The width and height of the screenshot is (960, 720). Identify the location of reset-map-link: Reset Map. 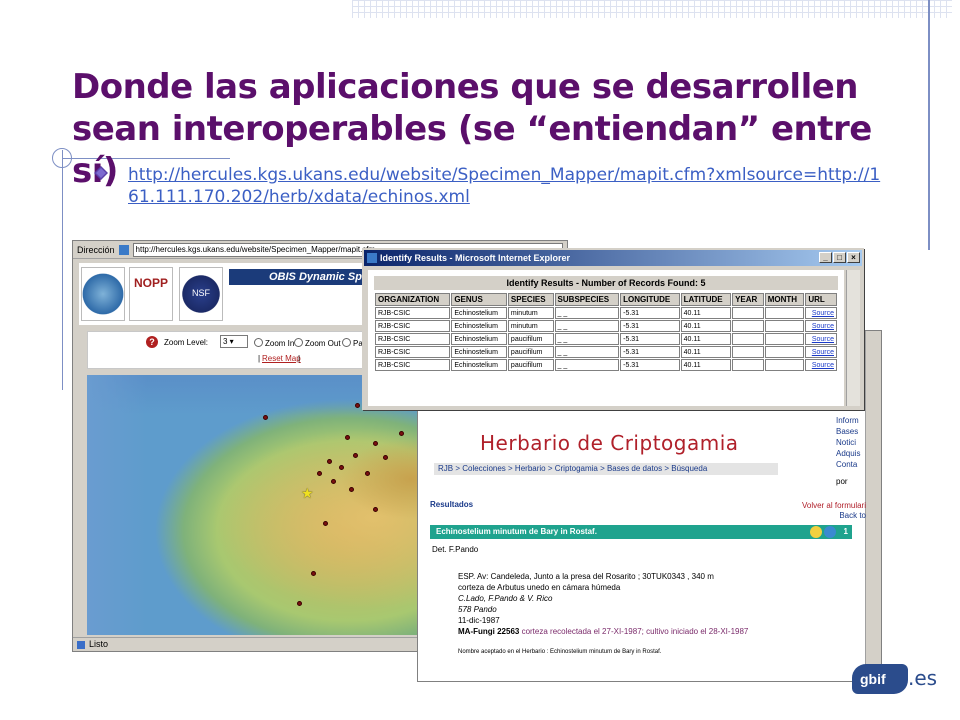
(281, 358).